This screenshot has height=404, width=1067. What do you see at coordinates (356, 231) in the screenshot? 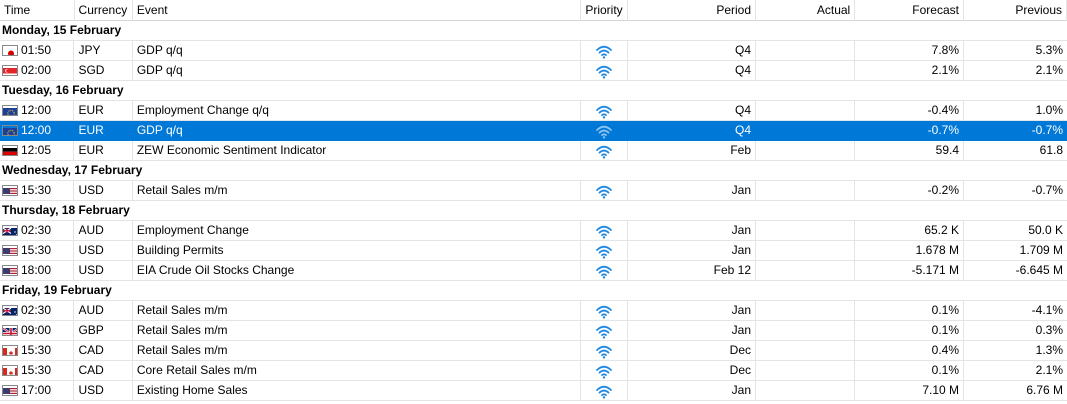
I see `event-cell: Employment Change` at bounding box center [356, 231].